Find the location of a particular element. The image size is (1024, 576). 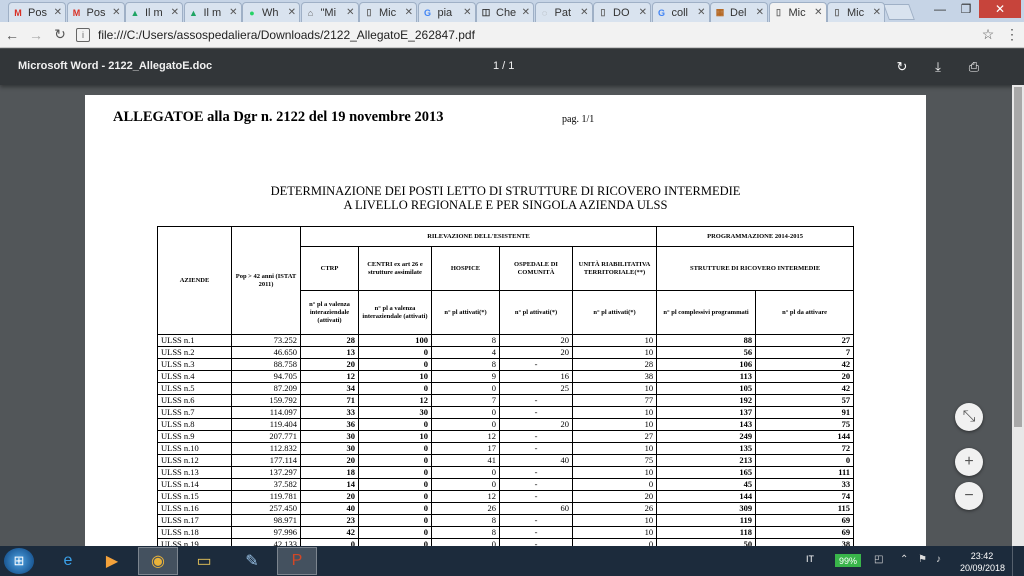

file-explorer-icon: ▭ is located at coordinates (204, 561).